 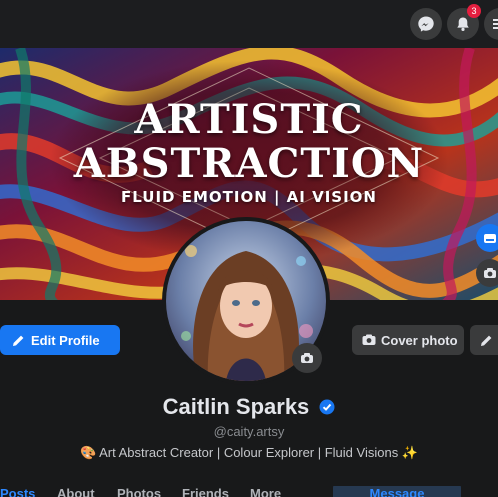 What do you see at coordinates (265, 491) in the screenshot?
I see `tab-more: More` at bounding box center [265, 491].